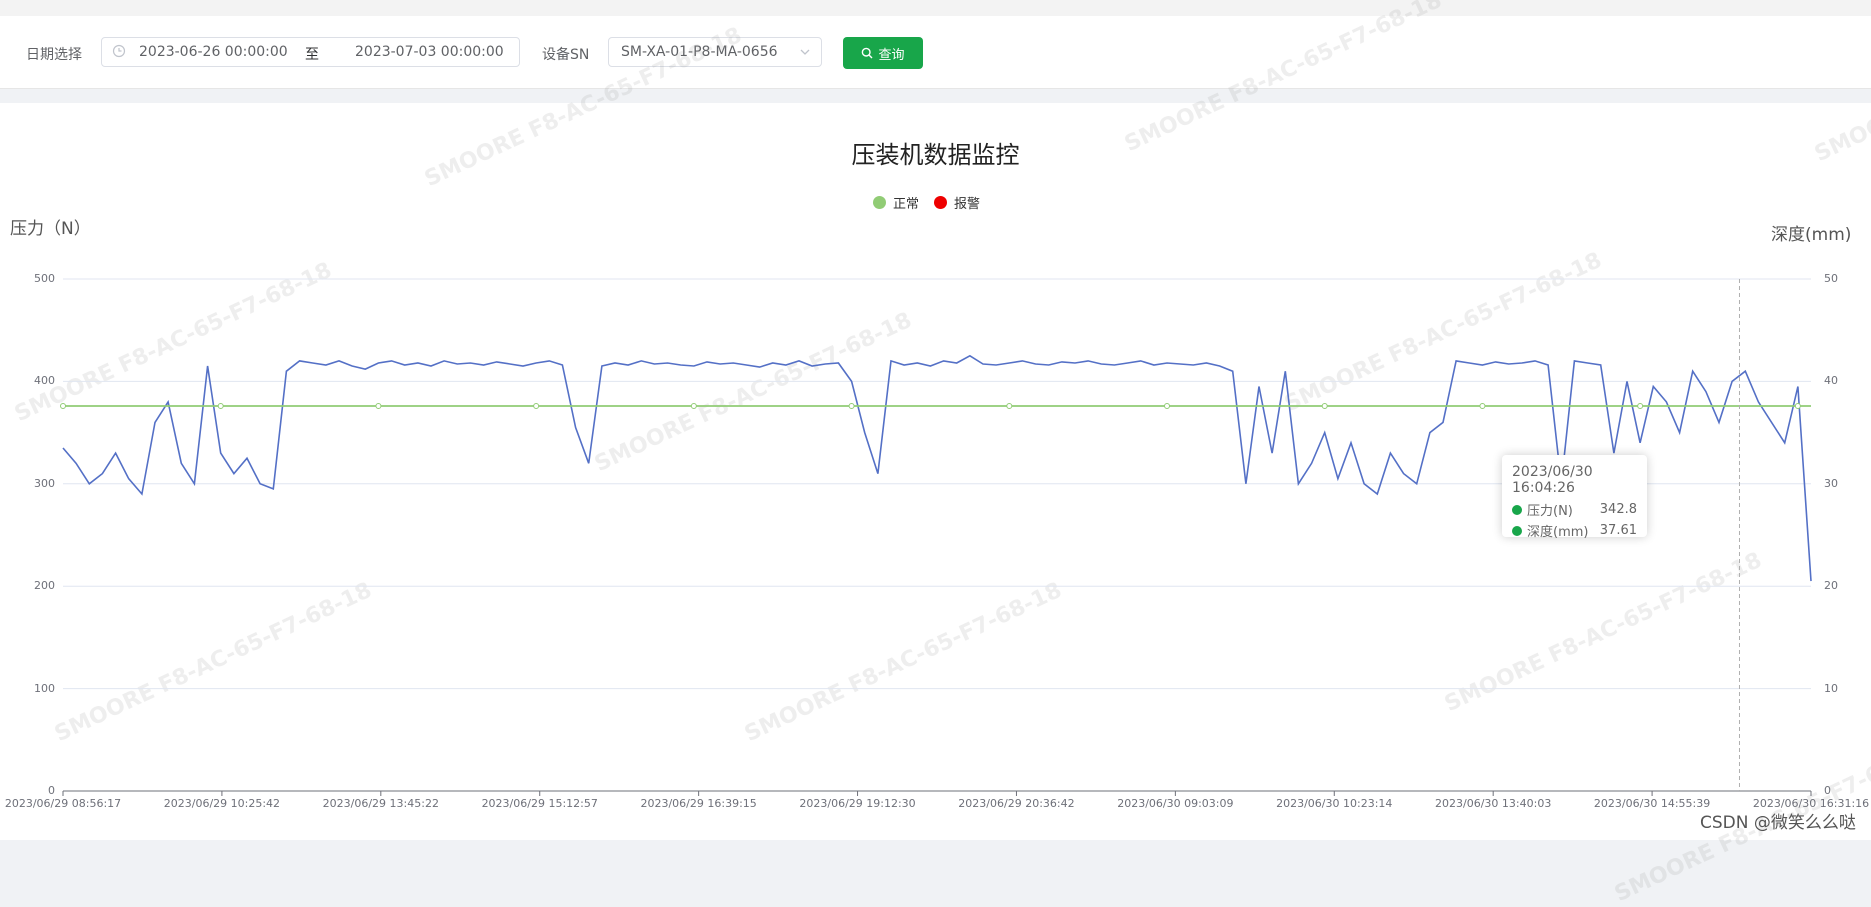 This screenshot has height=907, width=1871. I want to click on tooltip-row-value: 37.61, so click(1618, 530).